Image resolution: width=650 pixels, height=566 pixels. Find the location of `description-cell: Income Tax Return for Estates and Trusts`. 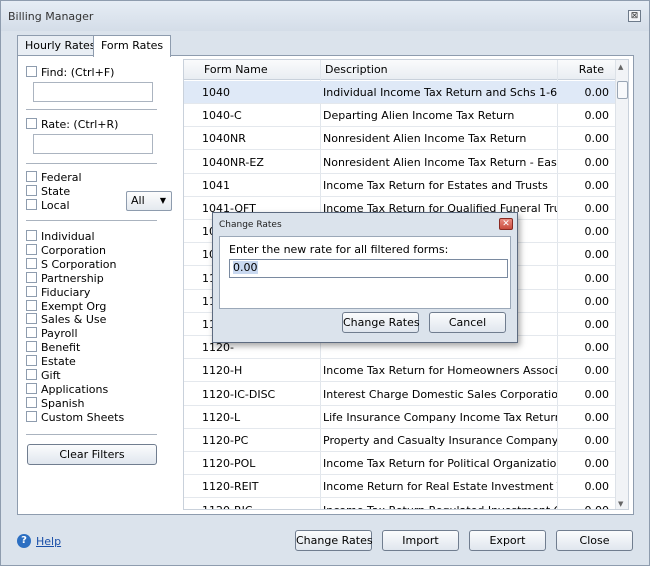

description-cell: Income Tax Return for Estates and Trusts is located at coordinates (435, 185).